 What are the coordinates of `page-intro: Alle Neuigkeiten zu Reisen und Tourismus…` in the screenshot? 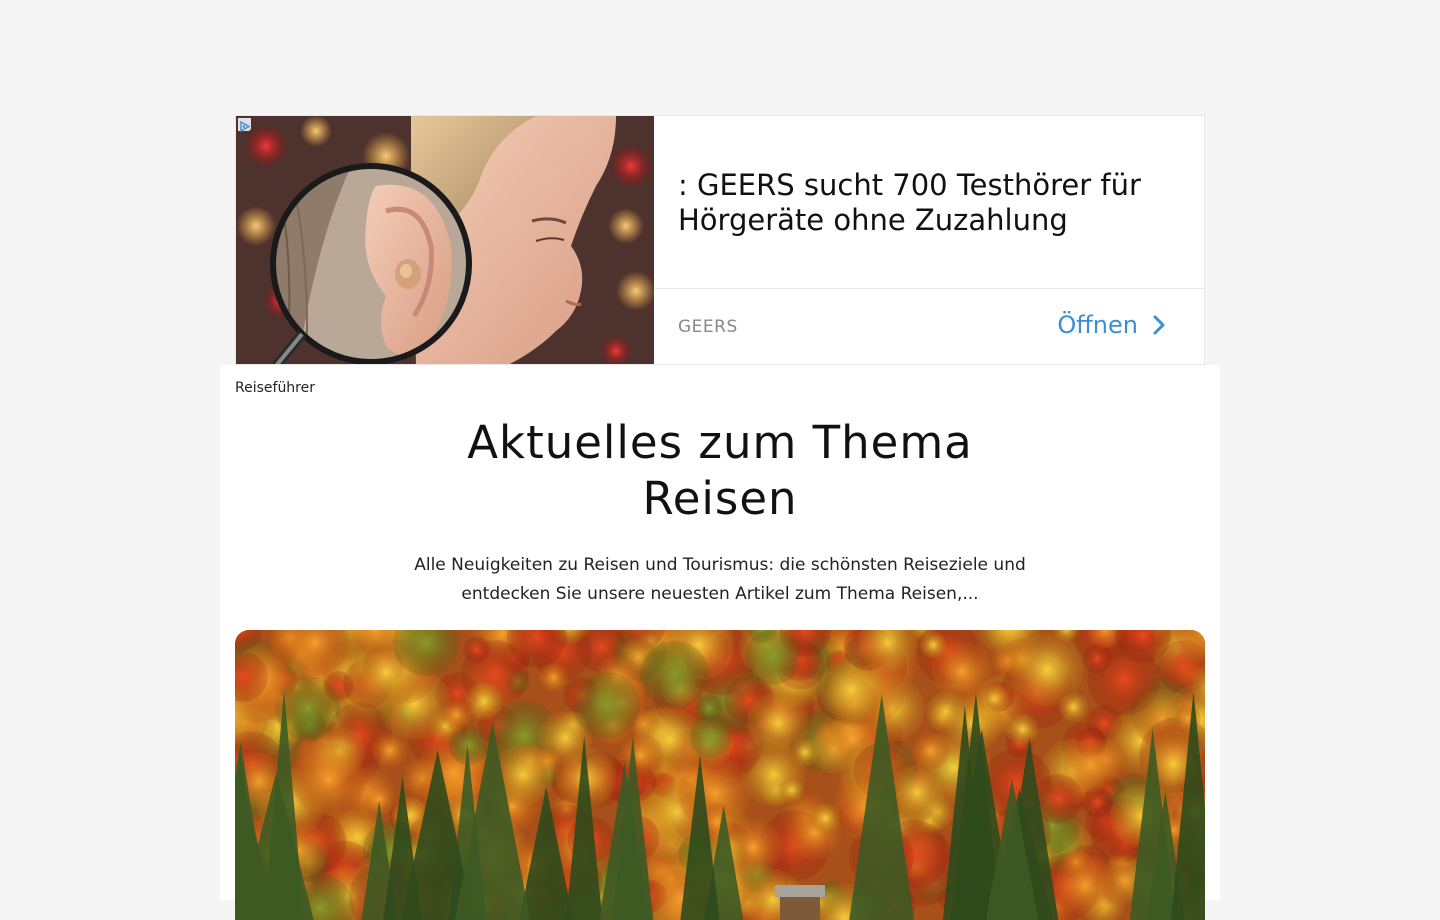 It's located at (720, 580).